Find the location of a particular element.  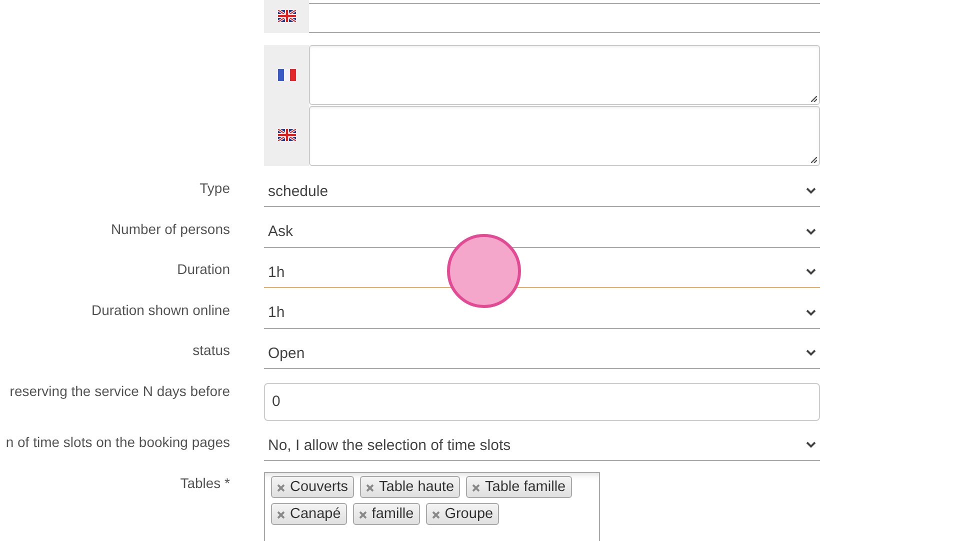

tag-chip: Couverts is located at coordinates (312, 487).